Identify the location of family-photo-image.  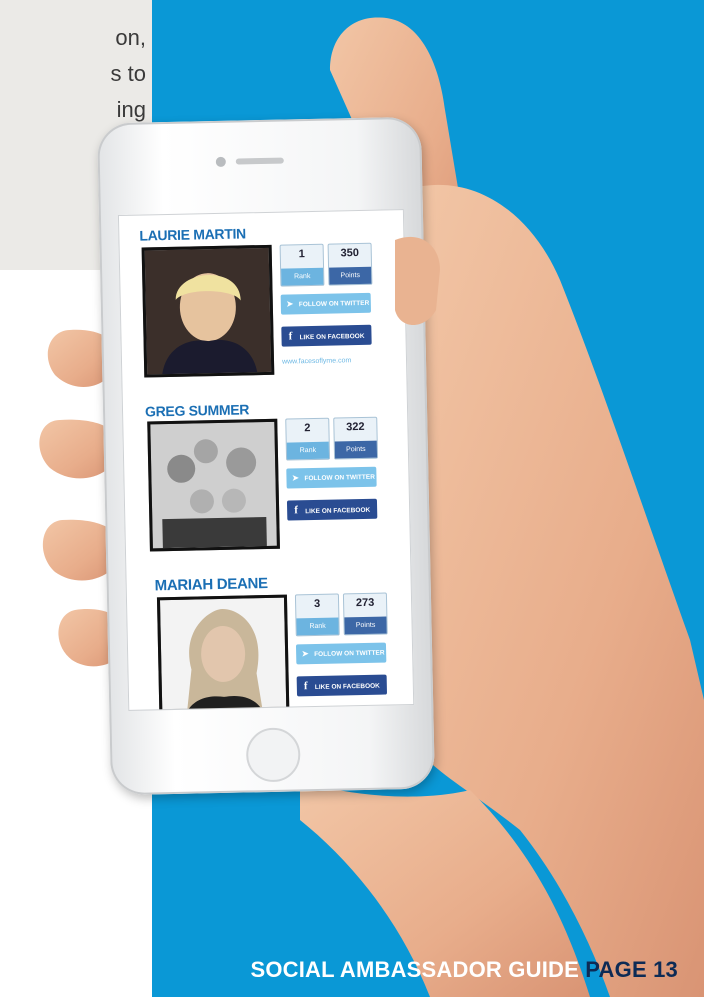
(213, 485).